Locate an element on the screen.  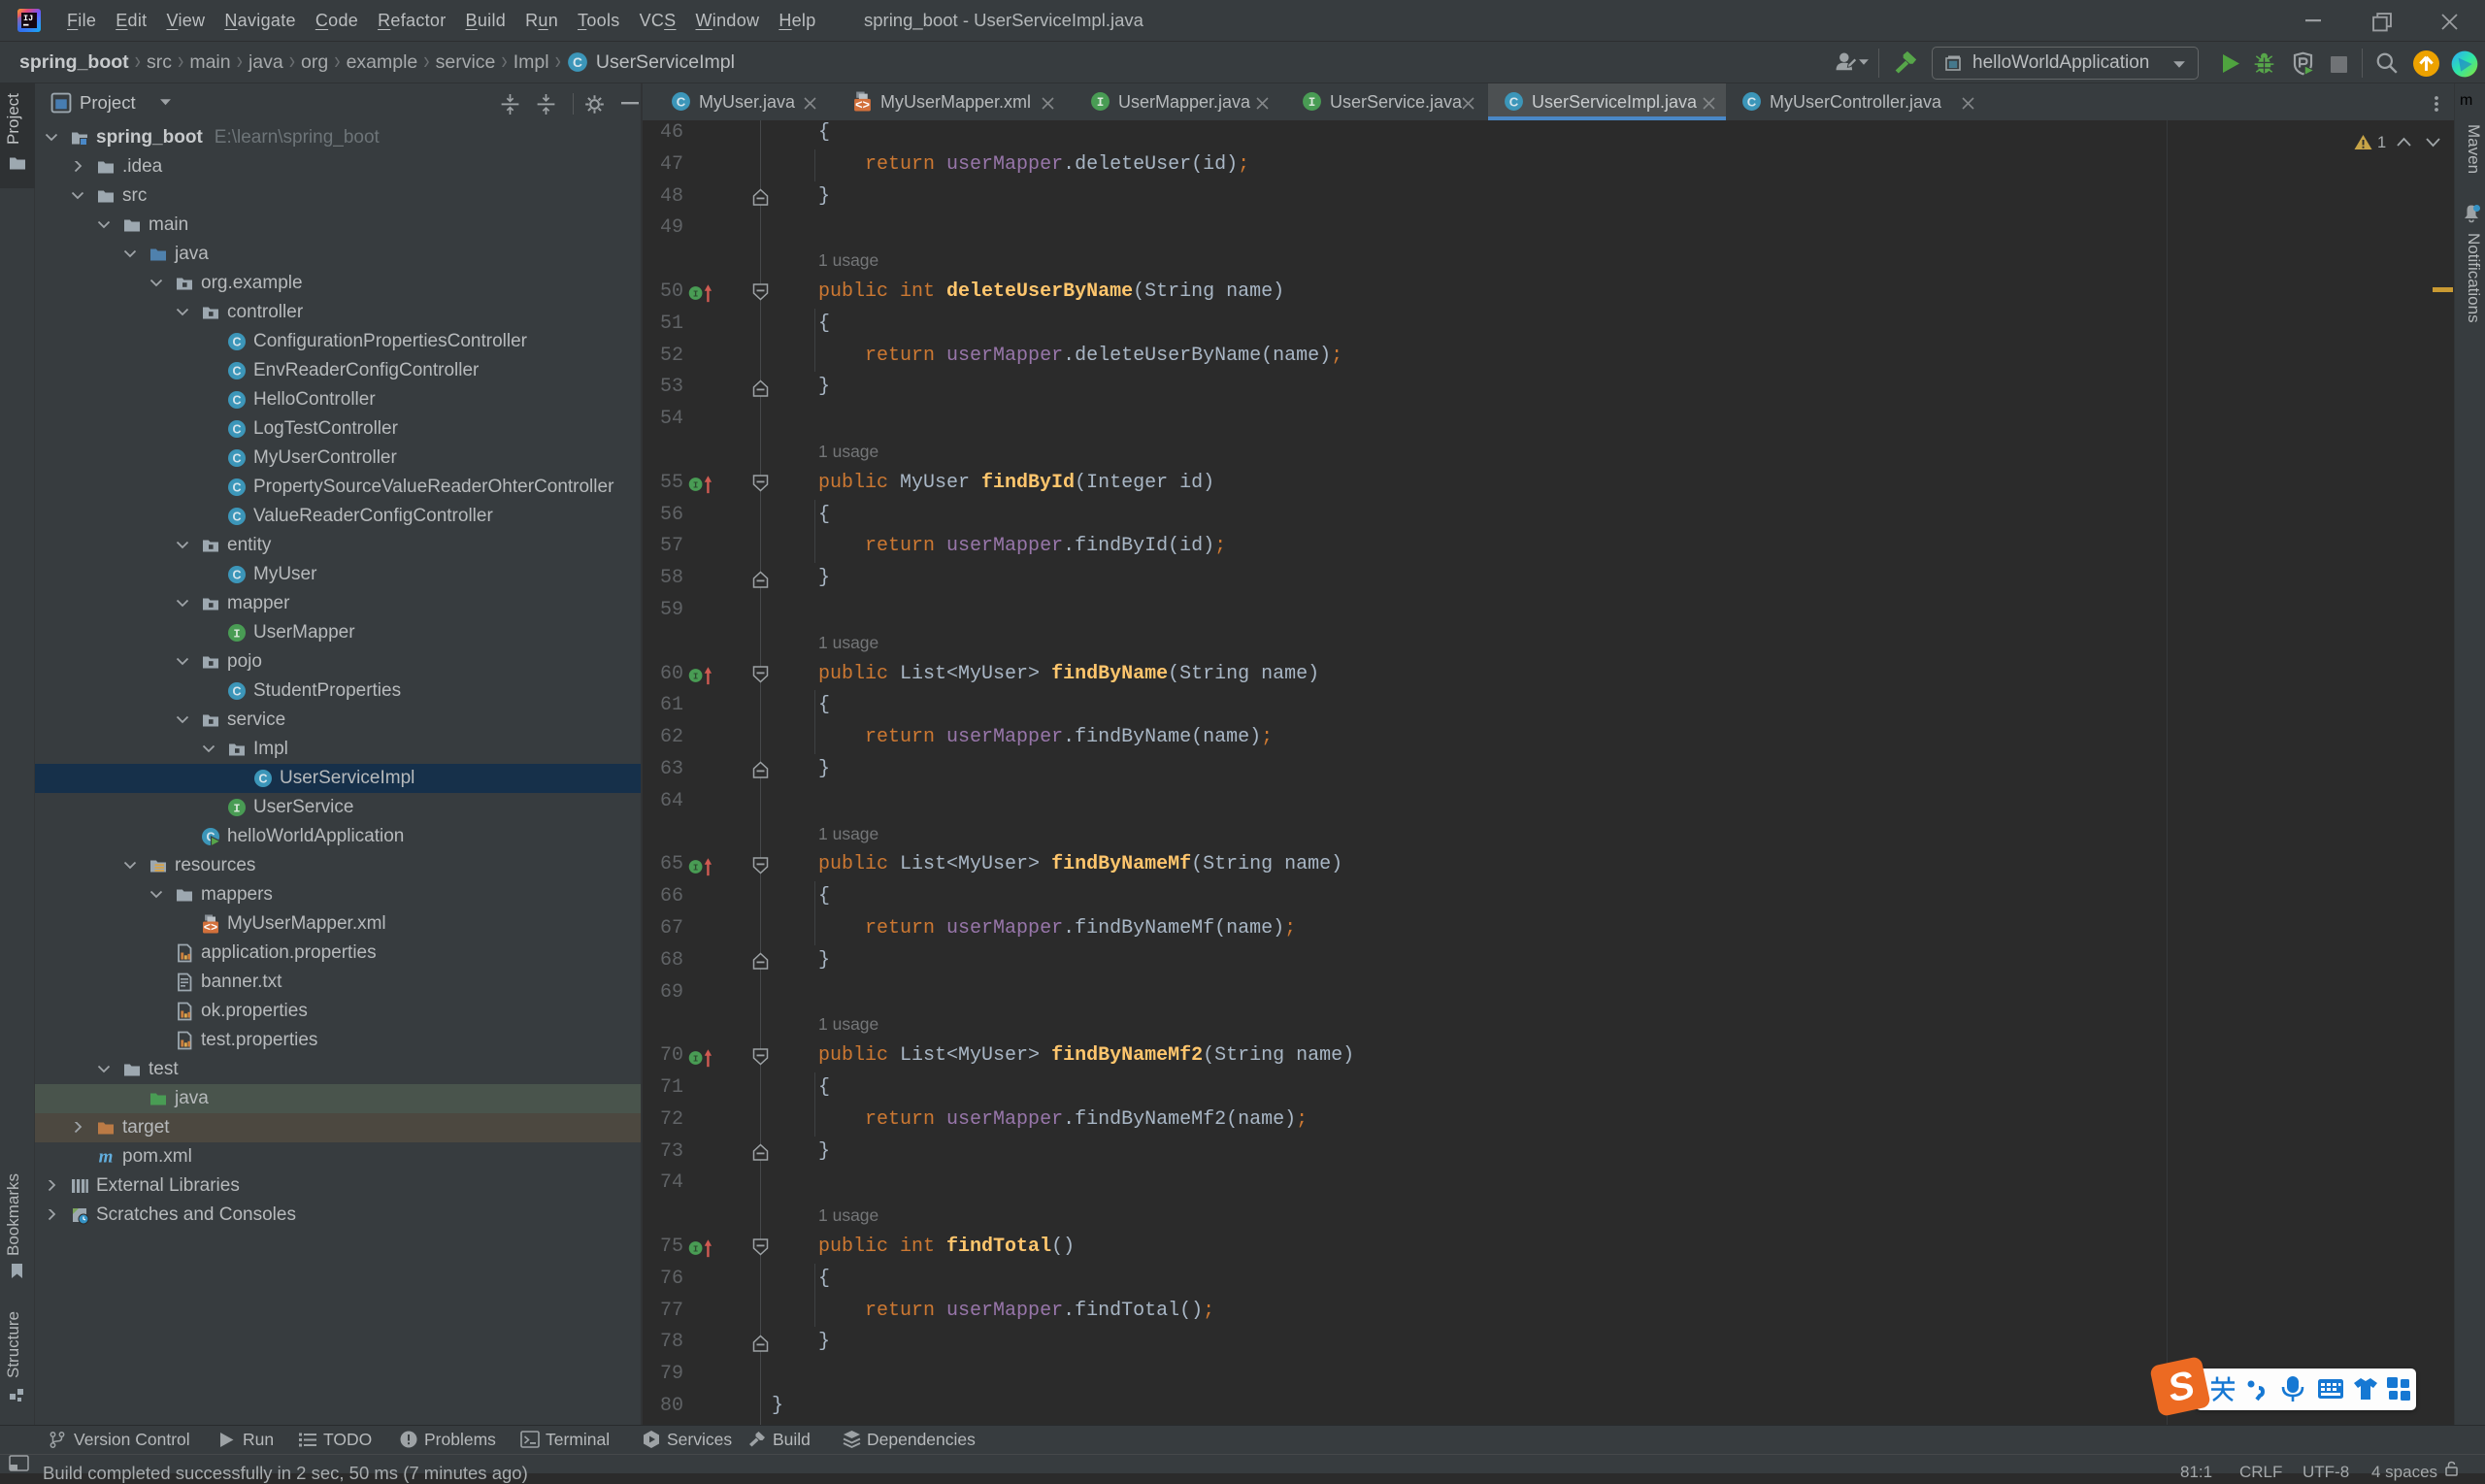
svg-text: m is located at coordinates (107, 1157).